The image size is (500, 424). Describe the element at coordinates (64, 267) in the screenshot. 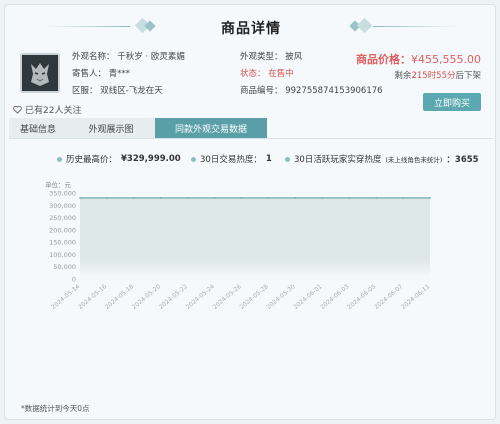

I see `y-tick-label: 50,000` at that location.